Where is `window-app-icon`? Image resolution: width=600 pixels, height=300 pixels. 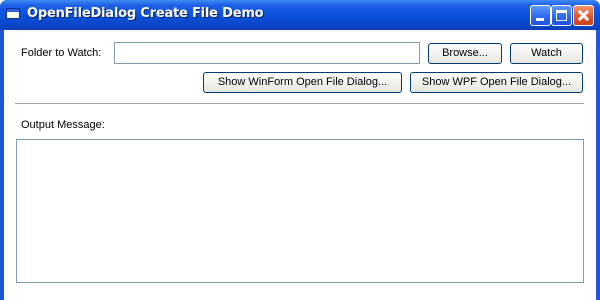 window-app-icon is located at coordinates (13, 13).